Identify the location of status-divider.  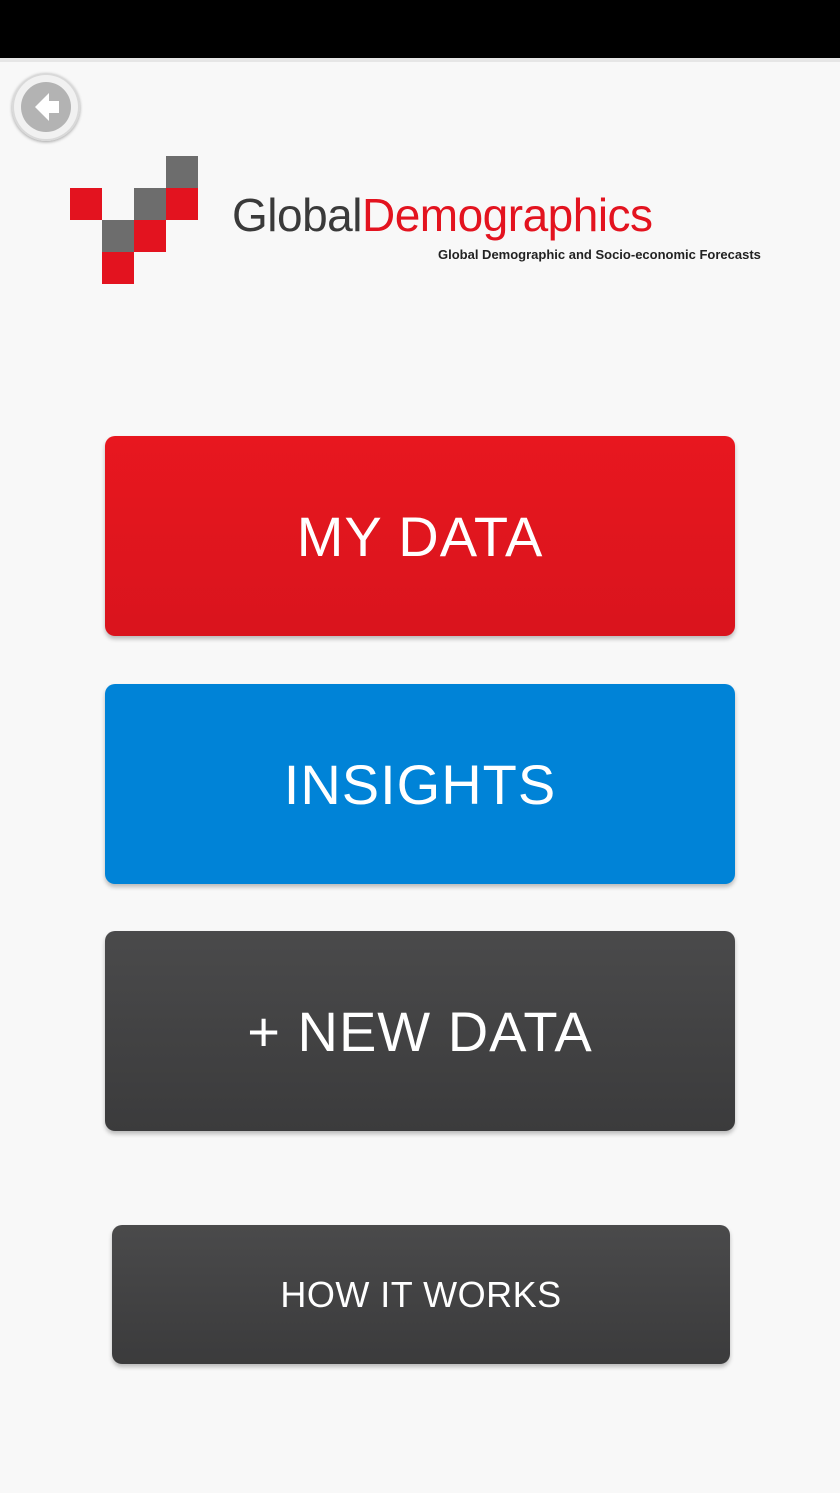
(420, 60).